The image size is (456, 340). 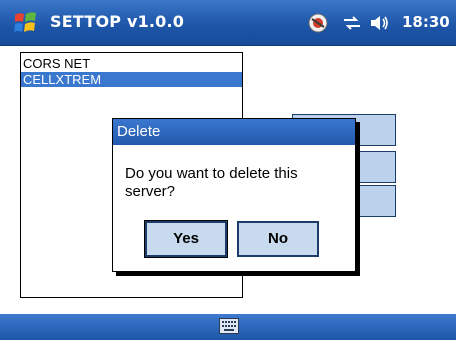 What do you see at coordinates (318, 23) in the screenshot?
I see `network-status-icon` at bounding box center [318, 23].